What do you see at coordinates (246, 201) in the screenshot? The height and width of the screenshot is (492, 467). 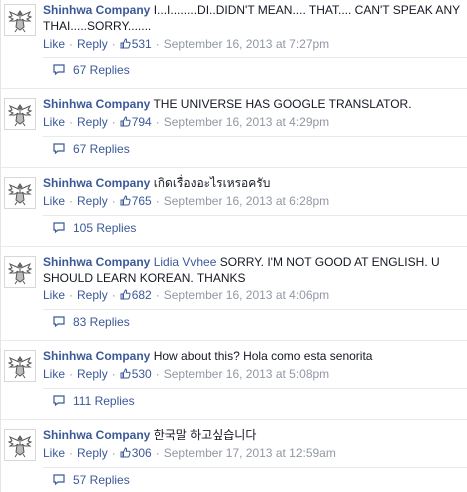 I see `comment-timestamp: September 16, 2013 at 6:28pm` at bounding box center [246, 201].